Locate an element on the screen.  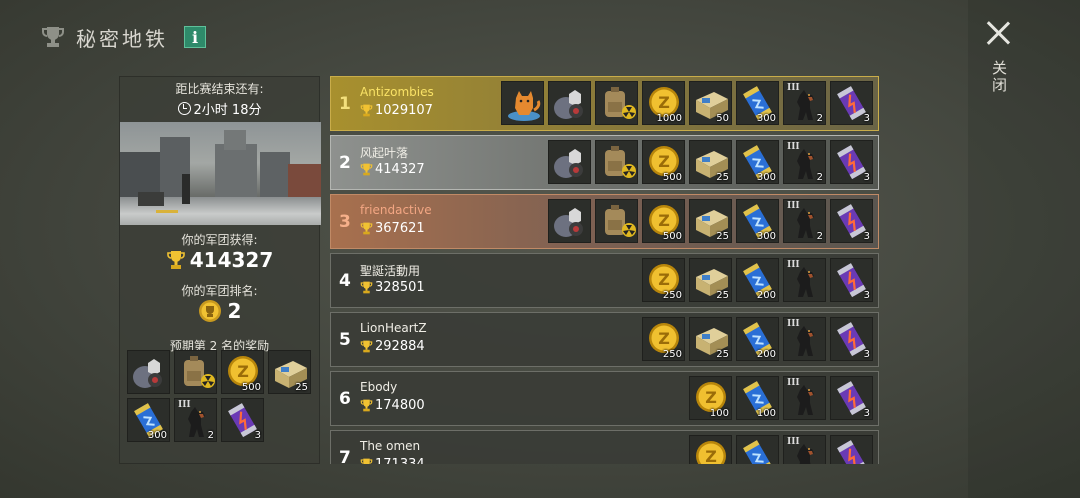
leaderboard-row: 1 Antizombies 1029107 Z 1000 50 300 III 2 3 is located at coordinates (604, 103).